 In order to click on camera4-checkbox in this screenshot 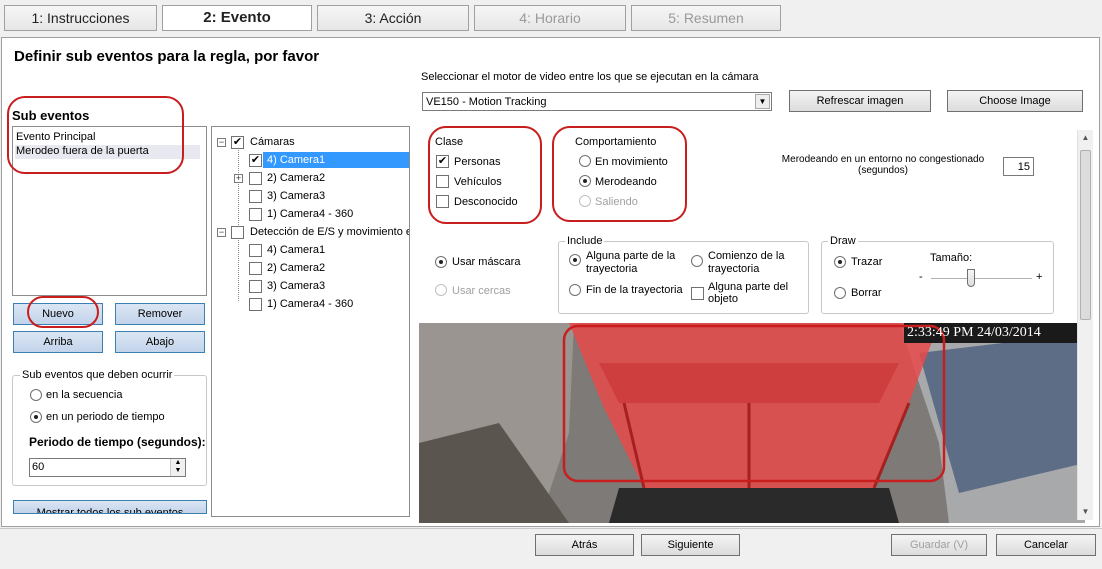, I will do `click(255, 214)`.